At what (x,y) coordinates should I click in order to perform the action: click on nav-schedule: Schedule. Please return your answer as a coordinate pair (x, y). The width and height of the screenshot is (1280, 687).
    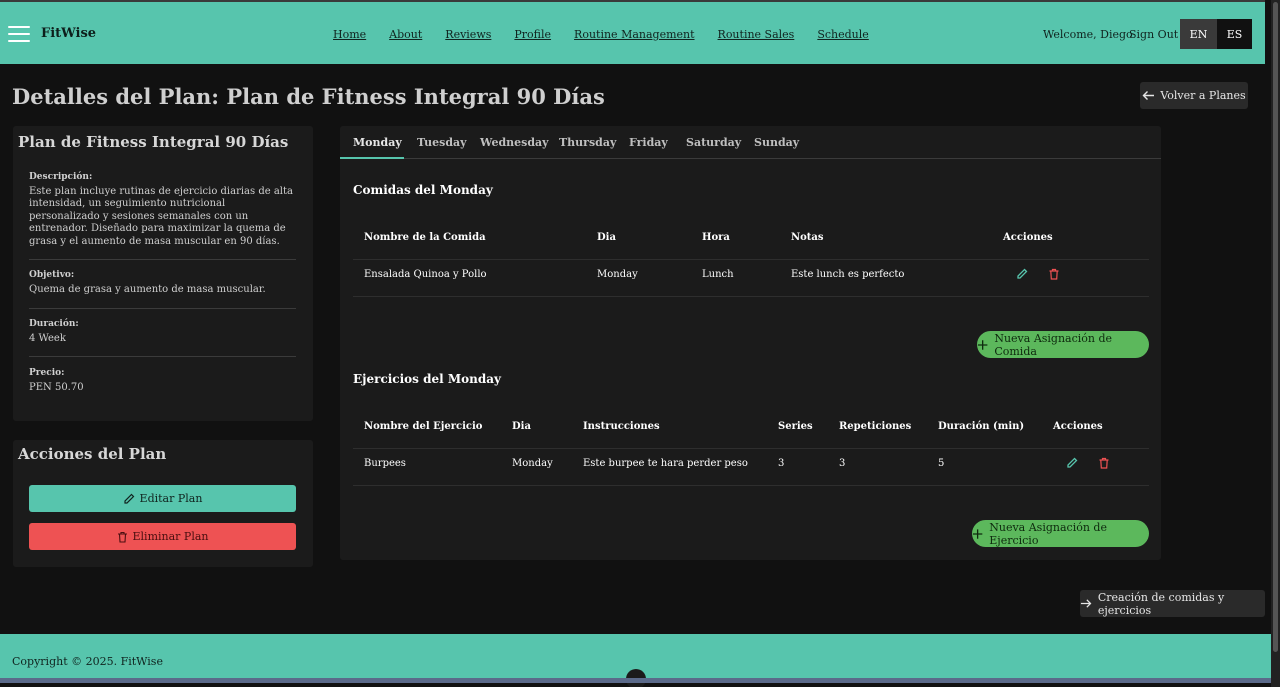
    Looking at the image, I should click on (842, 34).